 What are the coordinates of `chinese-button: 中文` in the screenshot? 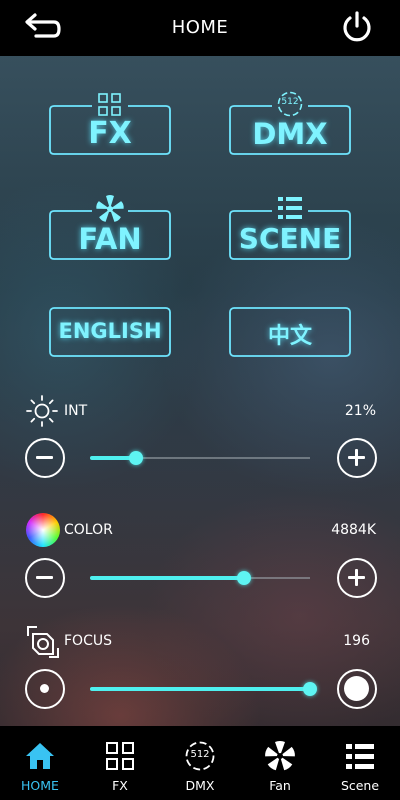 It's located at (290, 332).